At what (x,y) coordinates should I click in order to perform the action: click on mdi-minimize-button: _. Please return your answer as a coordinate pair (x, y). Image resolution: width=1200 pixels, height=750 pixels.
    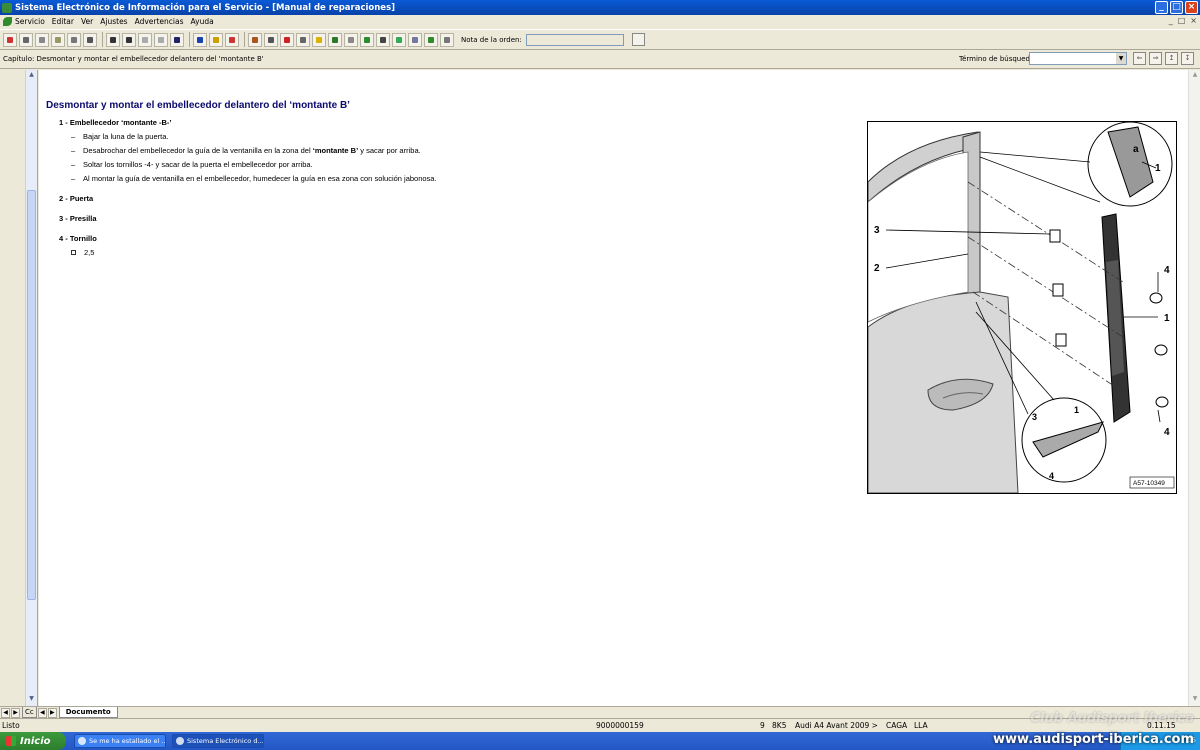
    Looking at the image, I should click on (1171, 20).